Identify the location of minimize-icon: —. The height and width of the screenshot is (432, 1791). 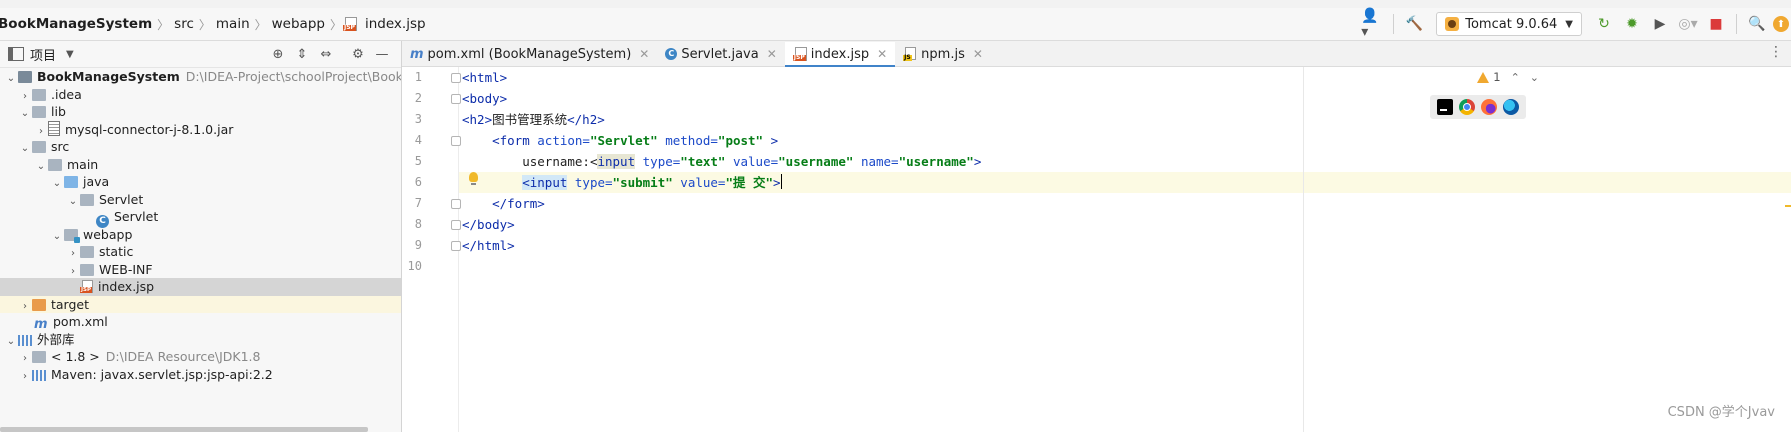
(382, 54).